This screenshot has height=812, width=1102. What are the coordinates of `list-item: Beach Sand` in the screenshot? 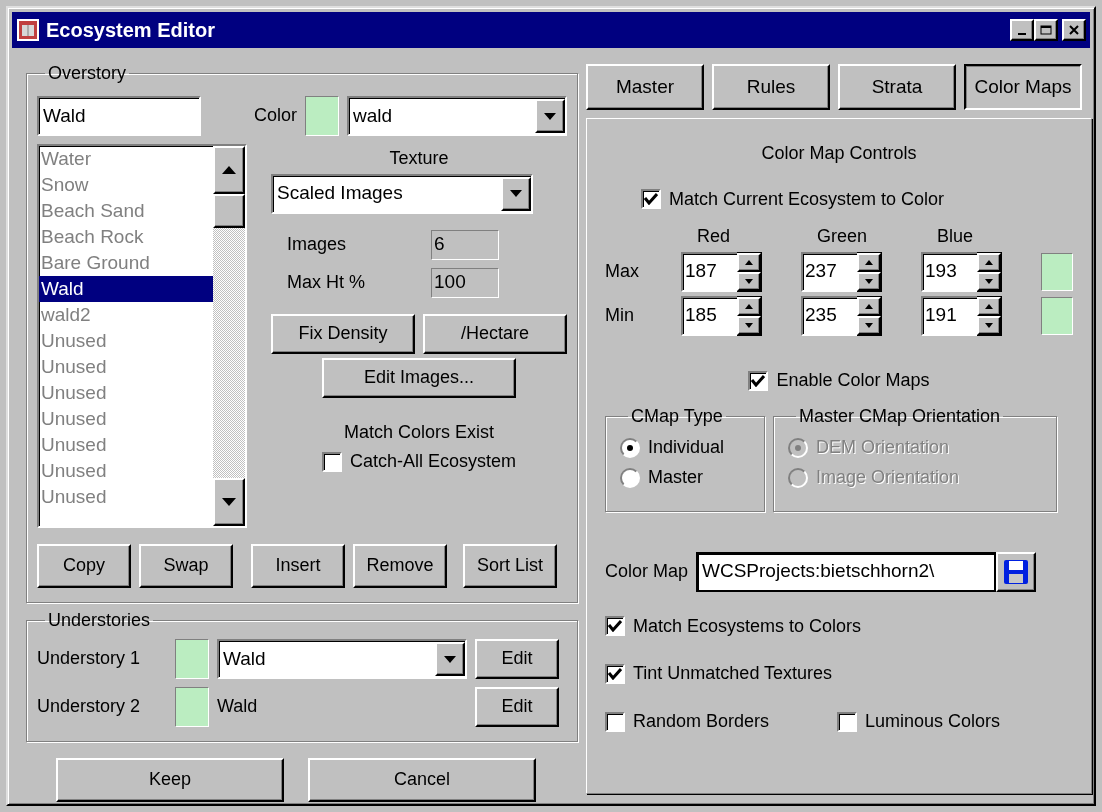 It's located at (126, 211).